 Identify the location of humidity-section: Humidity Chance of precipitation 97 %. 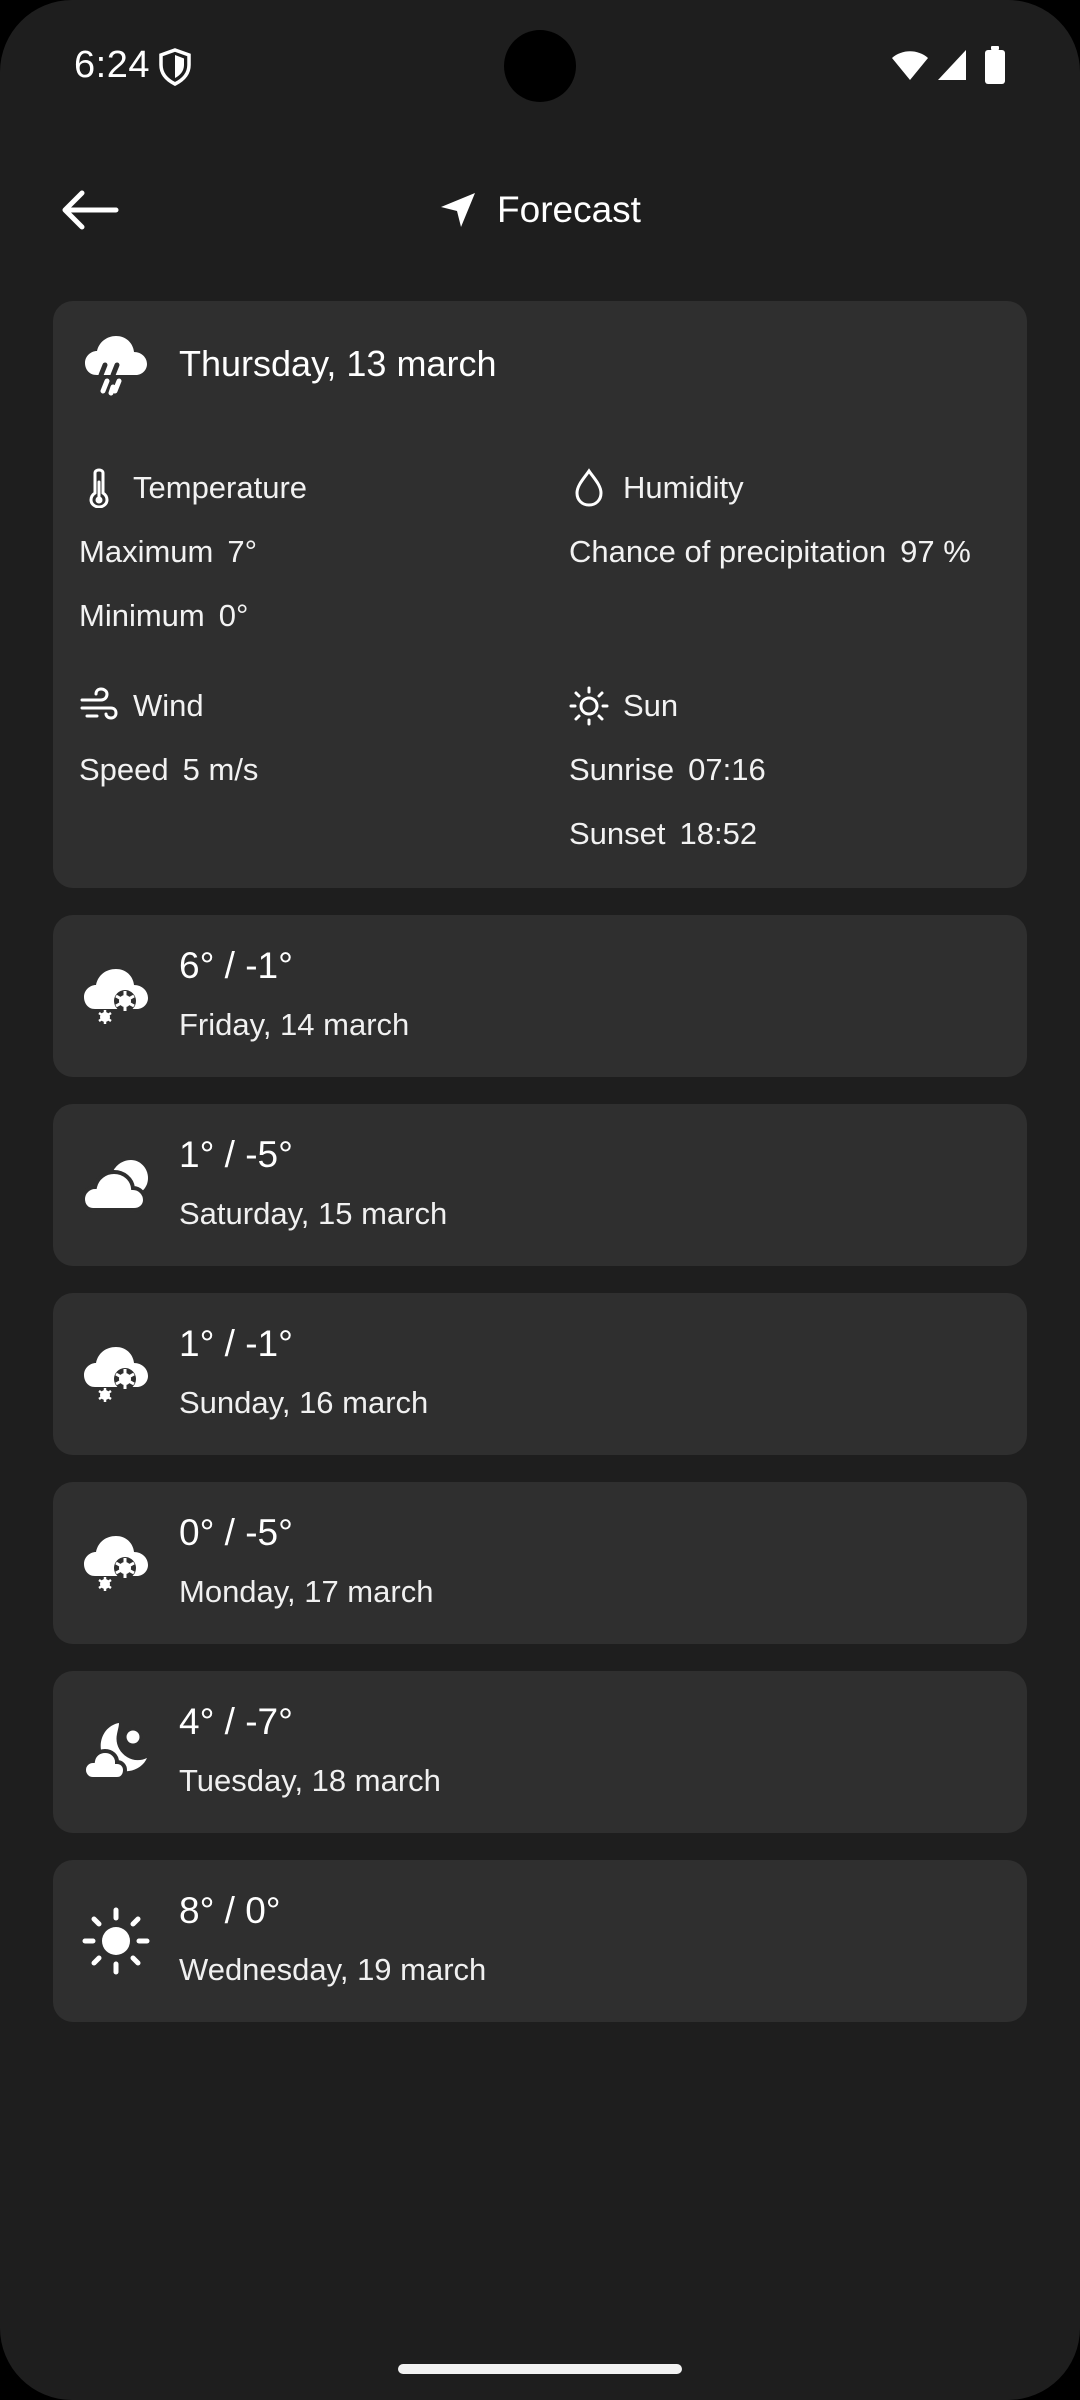
(799, 520).